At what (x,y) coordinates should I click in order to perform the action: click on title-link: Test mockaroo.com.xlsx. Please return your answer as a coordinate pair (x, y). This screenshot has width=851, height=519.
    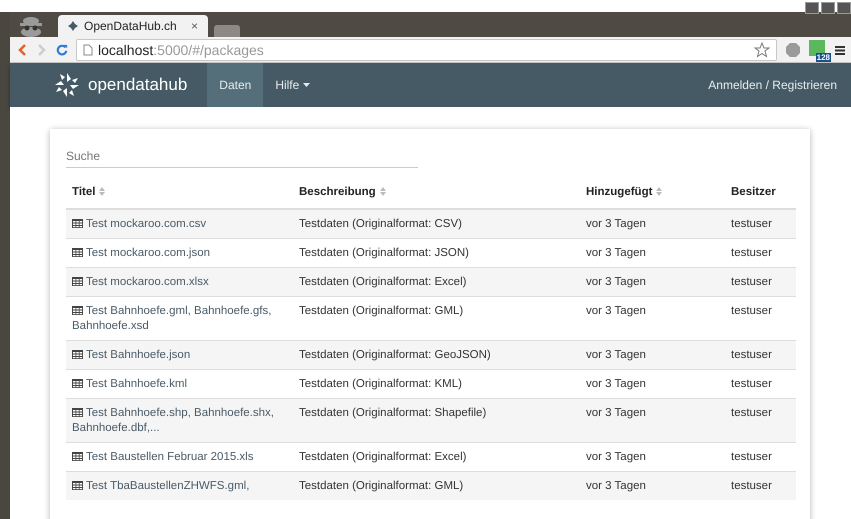
    Looking at the image, I should click on (179, 282).